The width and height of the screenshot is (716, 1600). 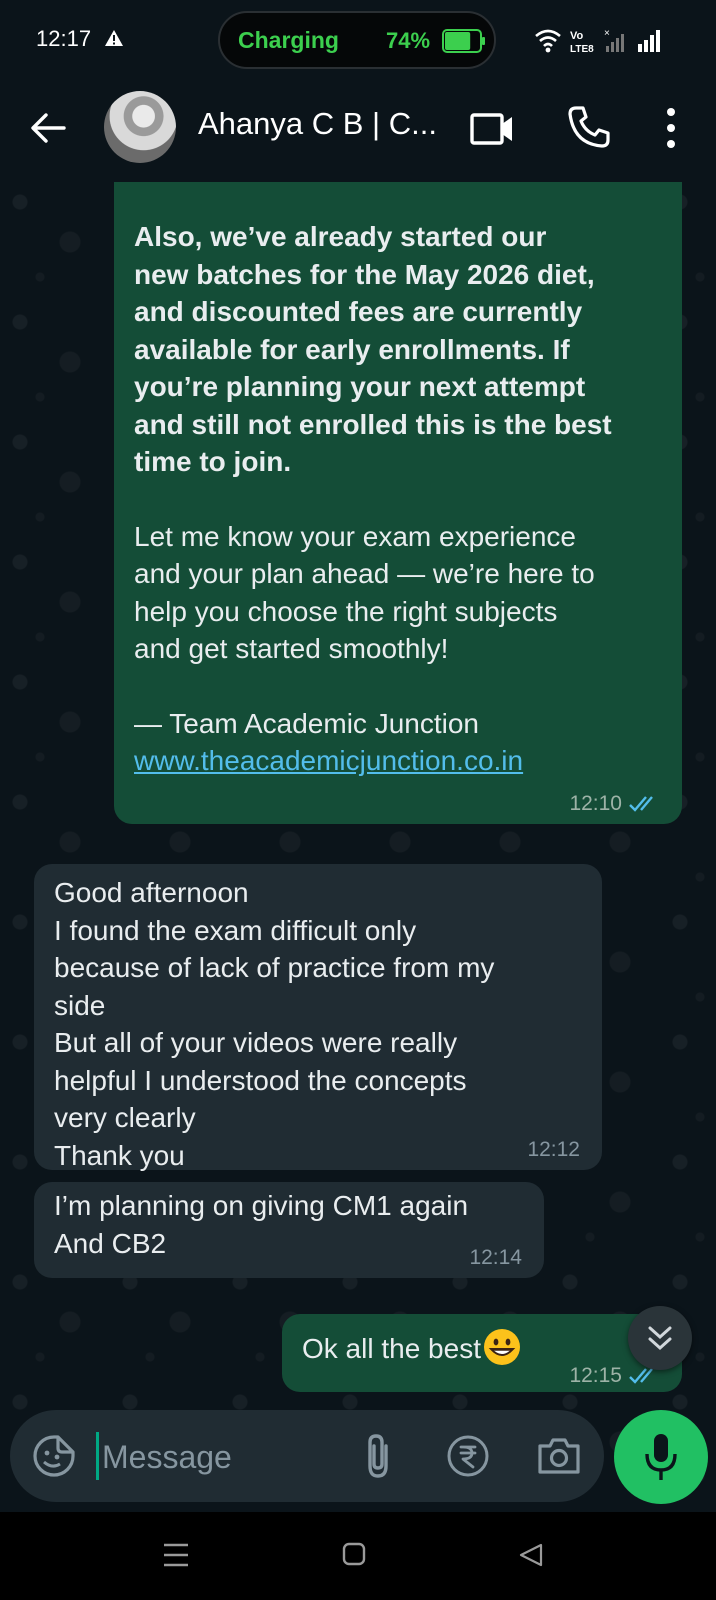 What do you see at coordinates (463, 41) in the screenshot?
I see `battery-icon` at bounding box center [463, 41].